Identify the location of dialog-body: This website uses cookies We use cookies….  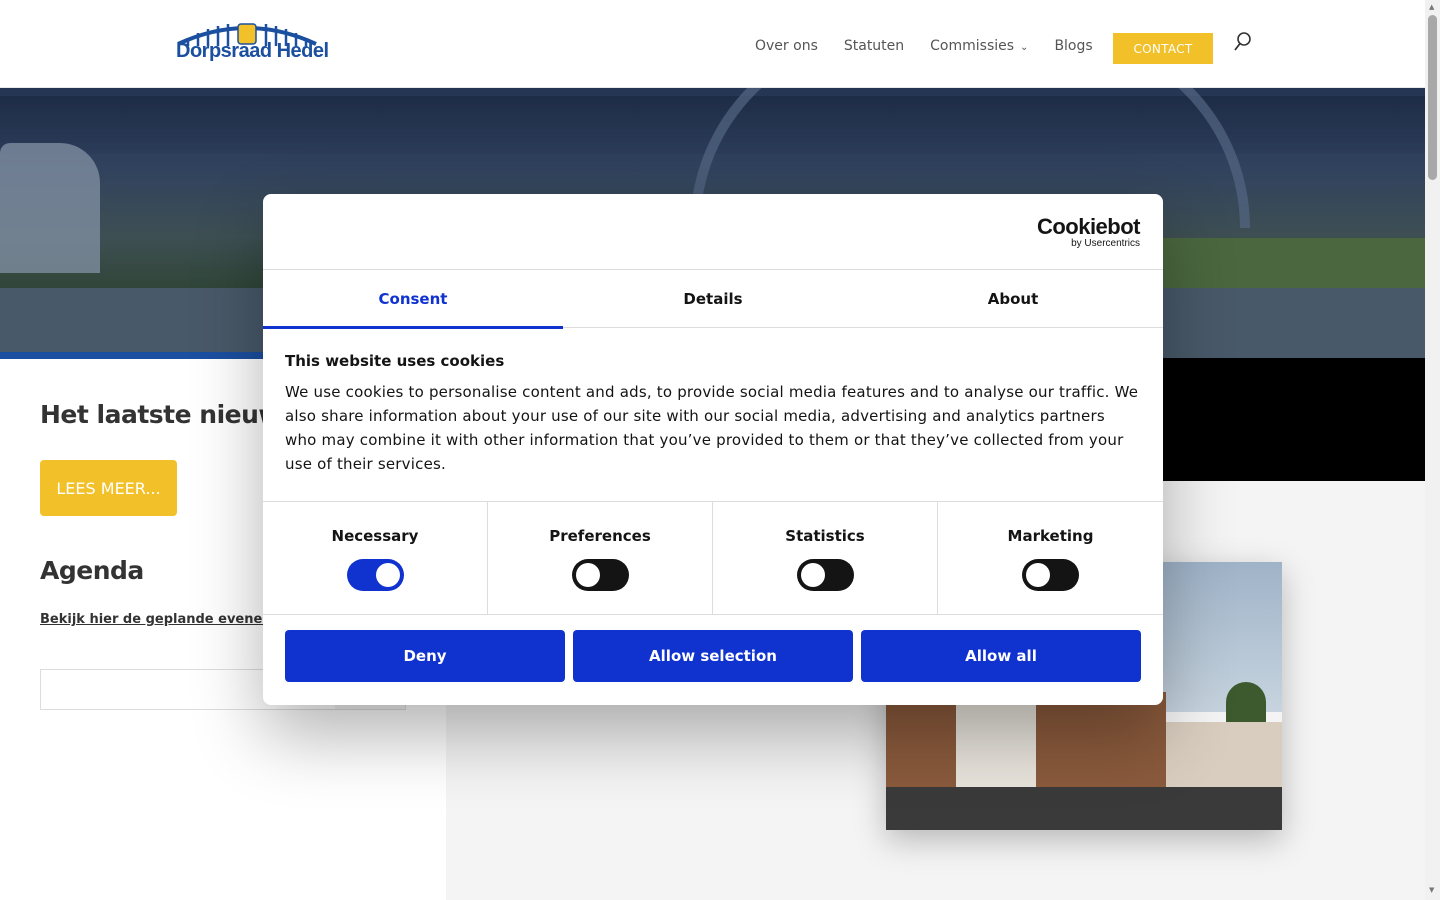
(713, 414).